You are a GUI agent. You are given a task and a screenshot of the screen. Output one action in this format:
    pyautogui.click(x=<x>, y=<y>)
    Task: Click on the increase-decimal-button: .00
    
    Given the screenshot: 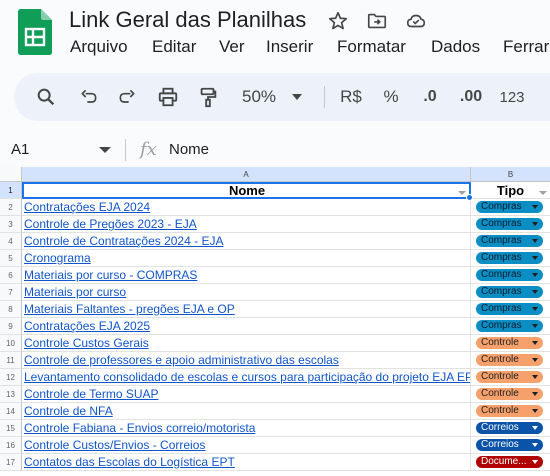 What is the action you would take?
    pyautogui.click(x=471, y=97)
    